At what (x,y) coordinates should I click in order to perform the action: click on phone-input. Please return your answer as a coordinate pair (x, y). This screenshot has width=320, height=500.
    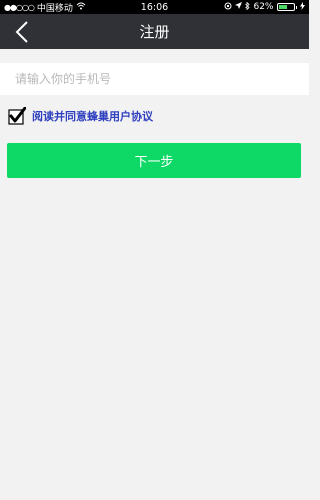
    Looking at the image, I should click on (154, 79).